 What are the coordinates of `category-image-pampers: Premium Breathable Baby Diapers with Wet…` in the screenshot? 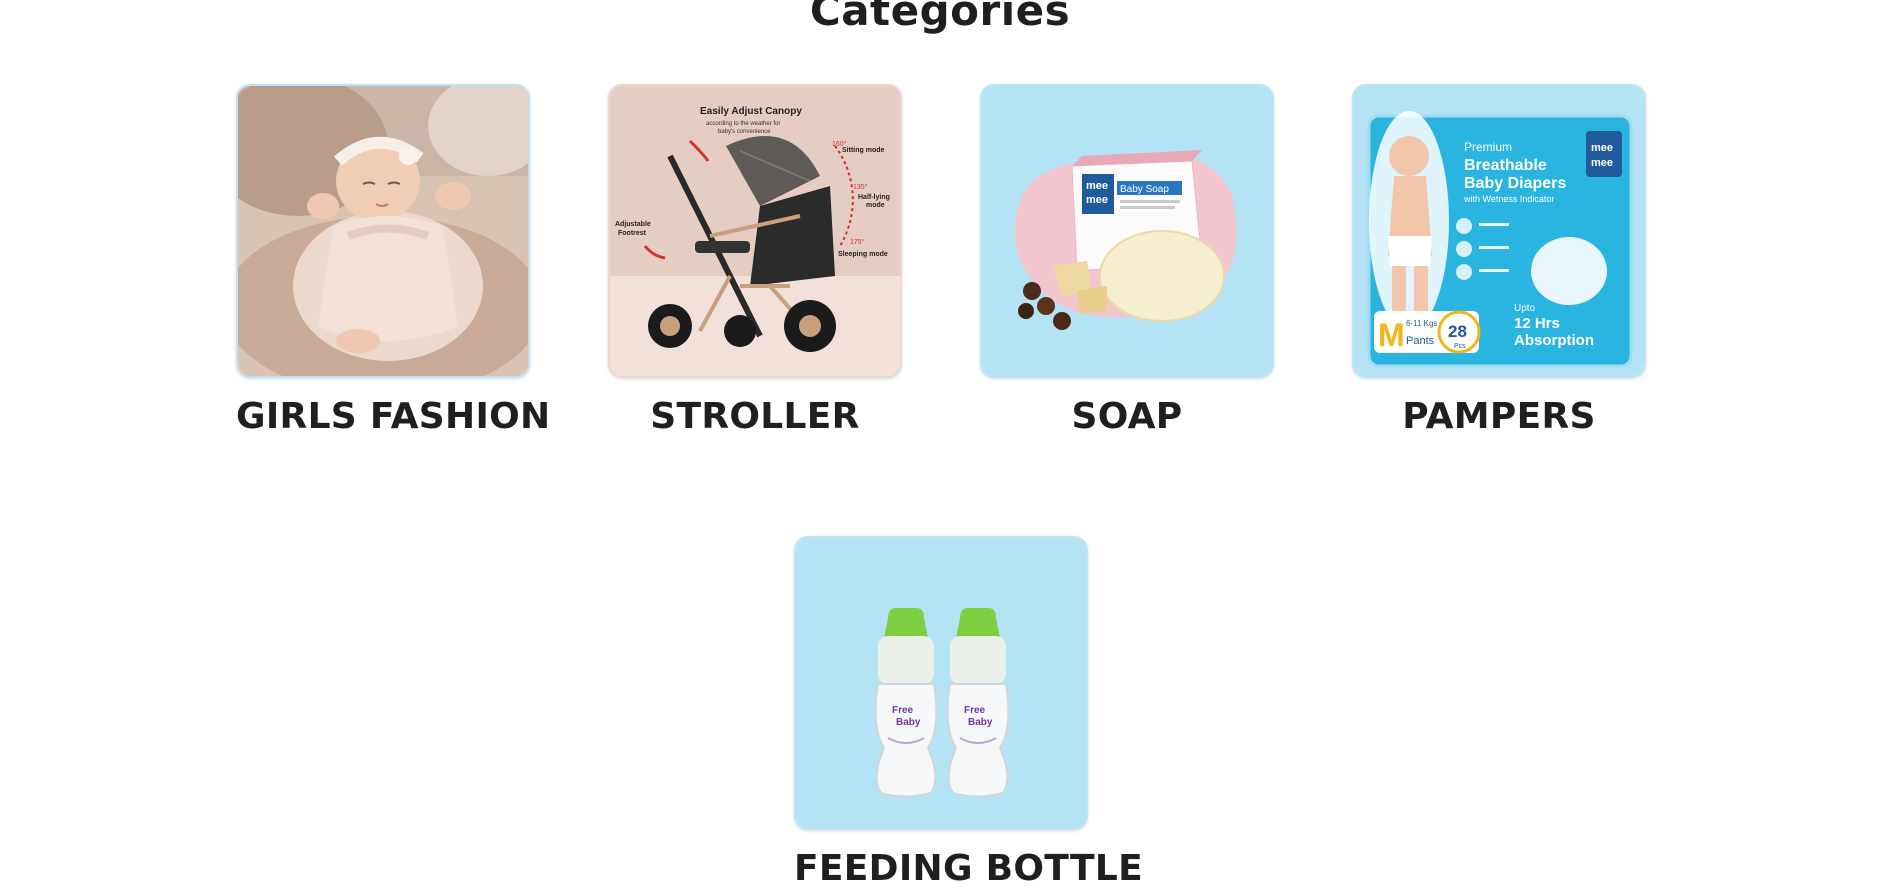 It's located at (1499, 231).